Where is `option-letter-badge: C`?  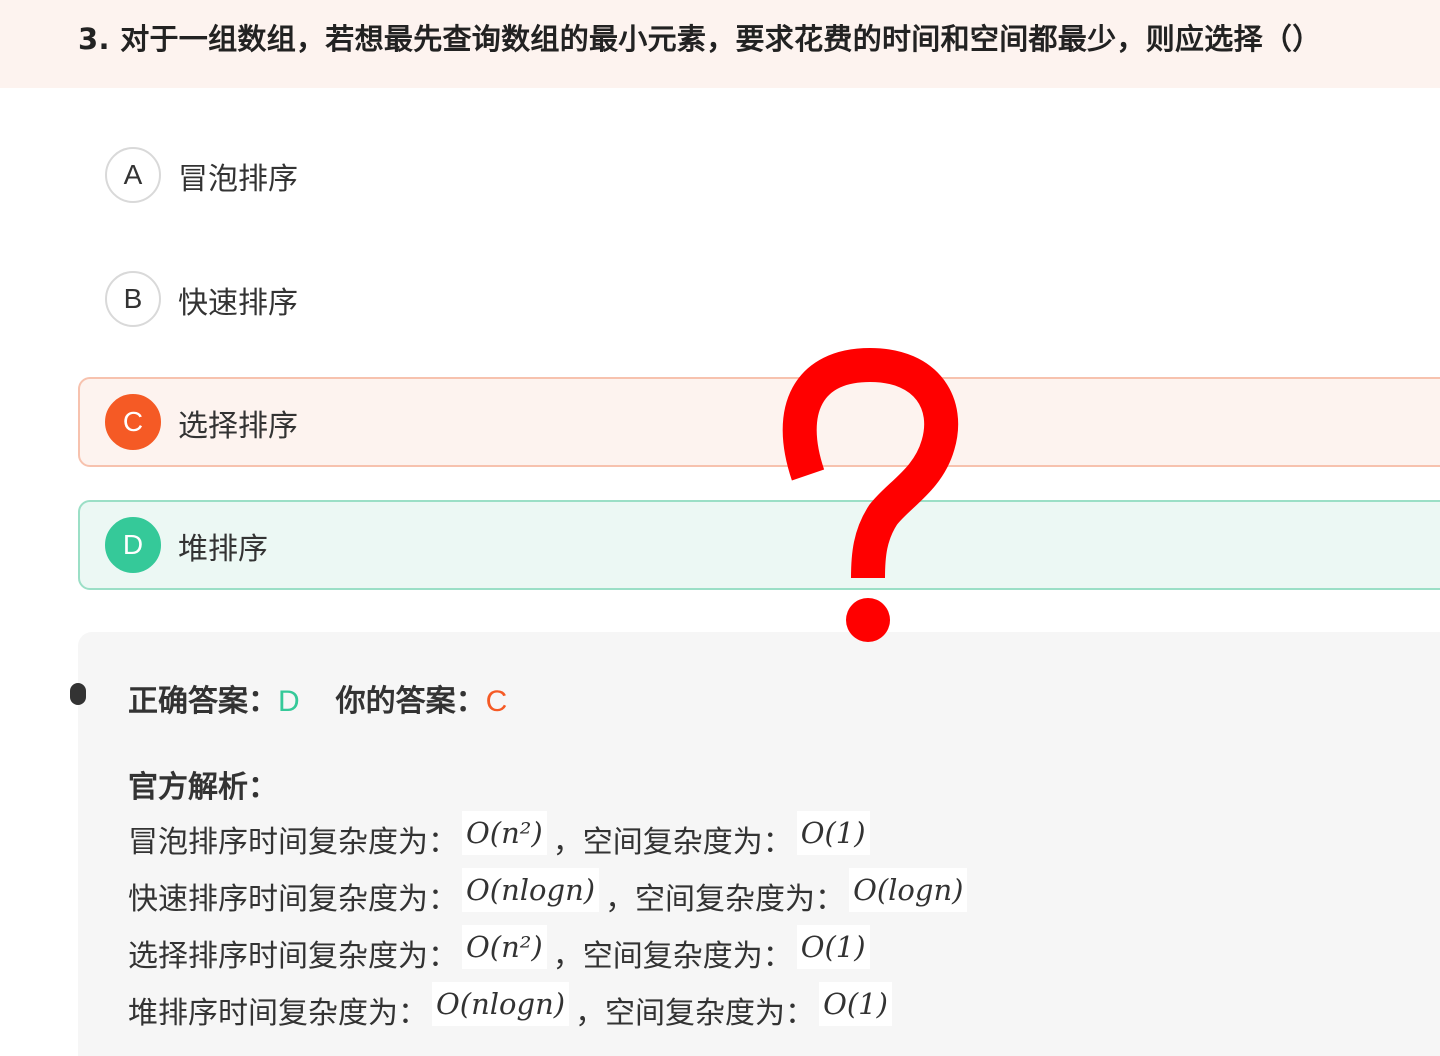 option-letter-badge: C is located at coordinates (133, 422).